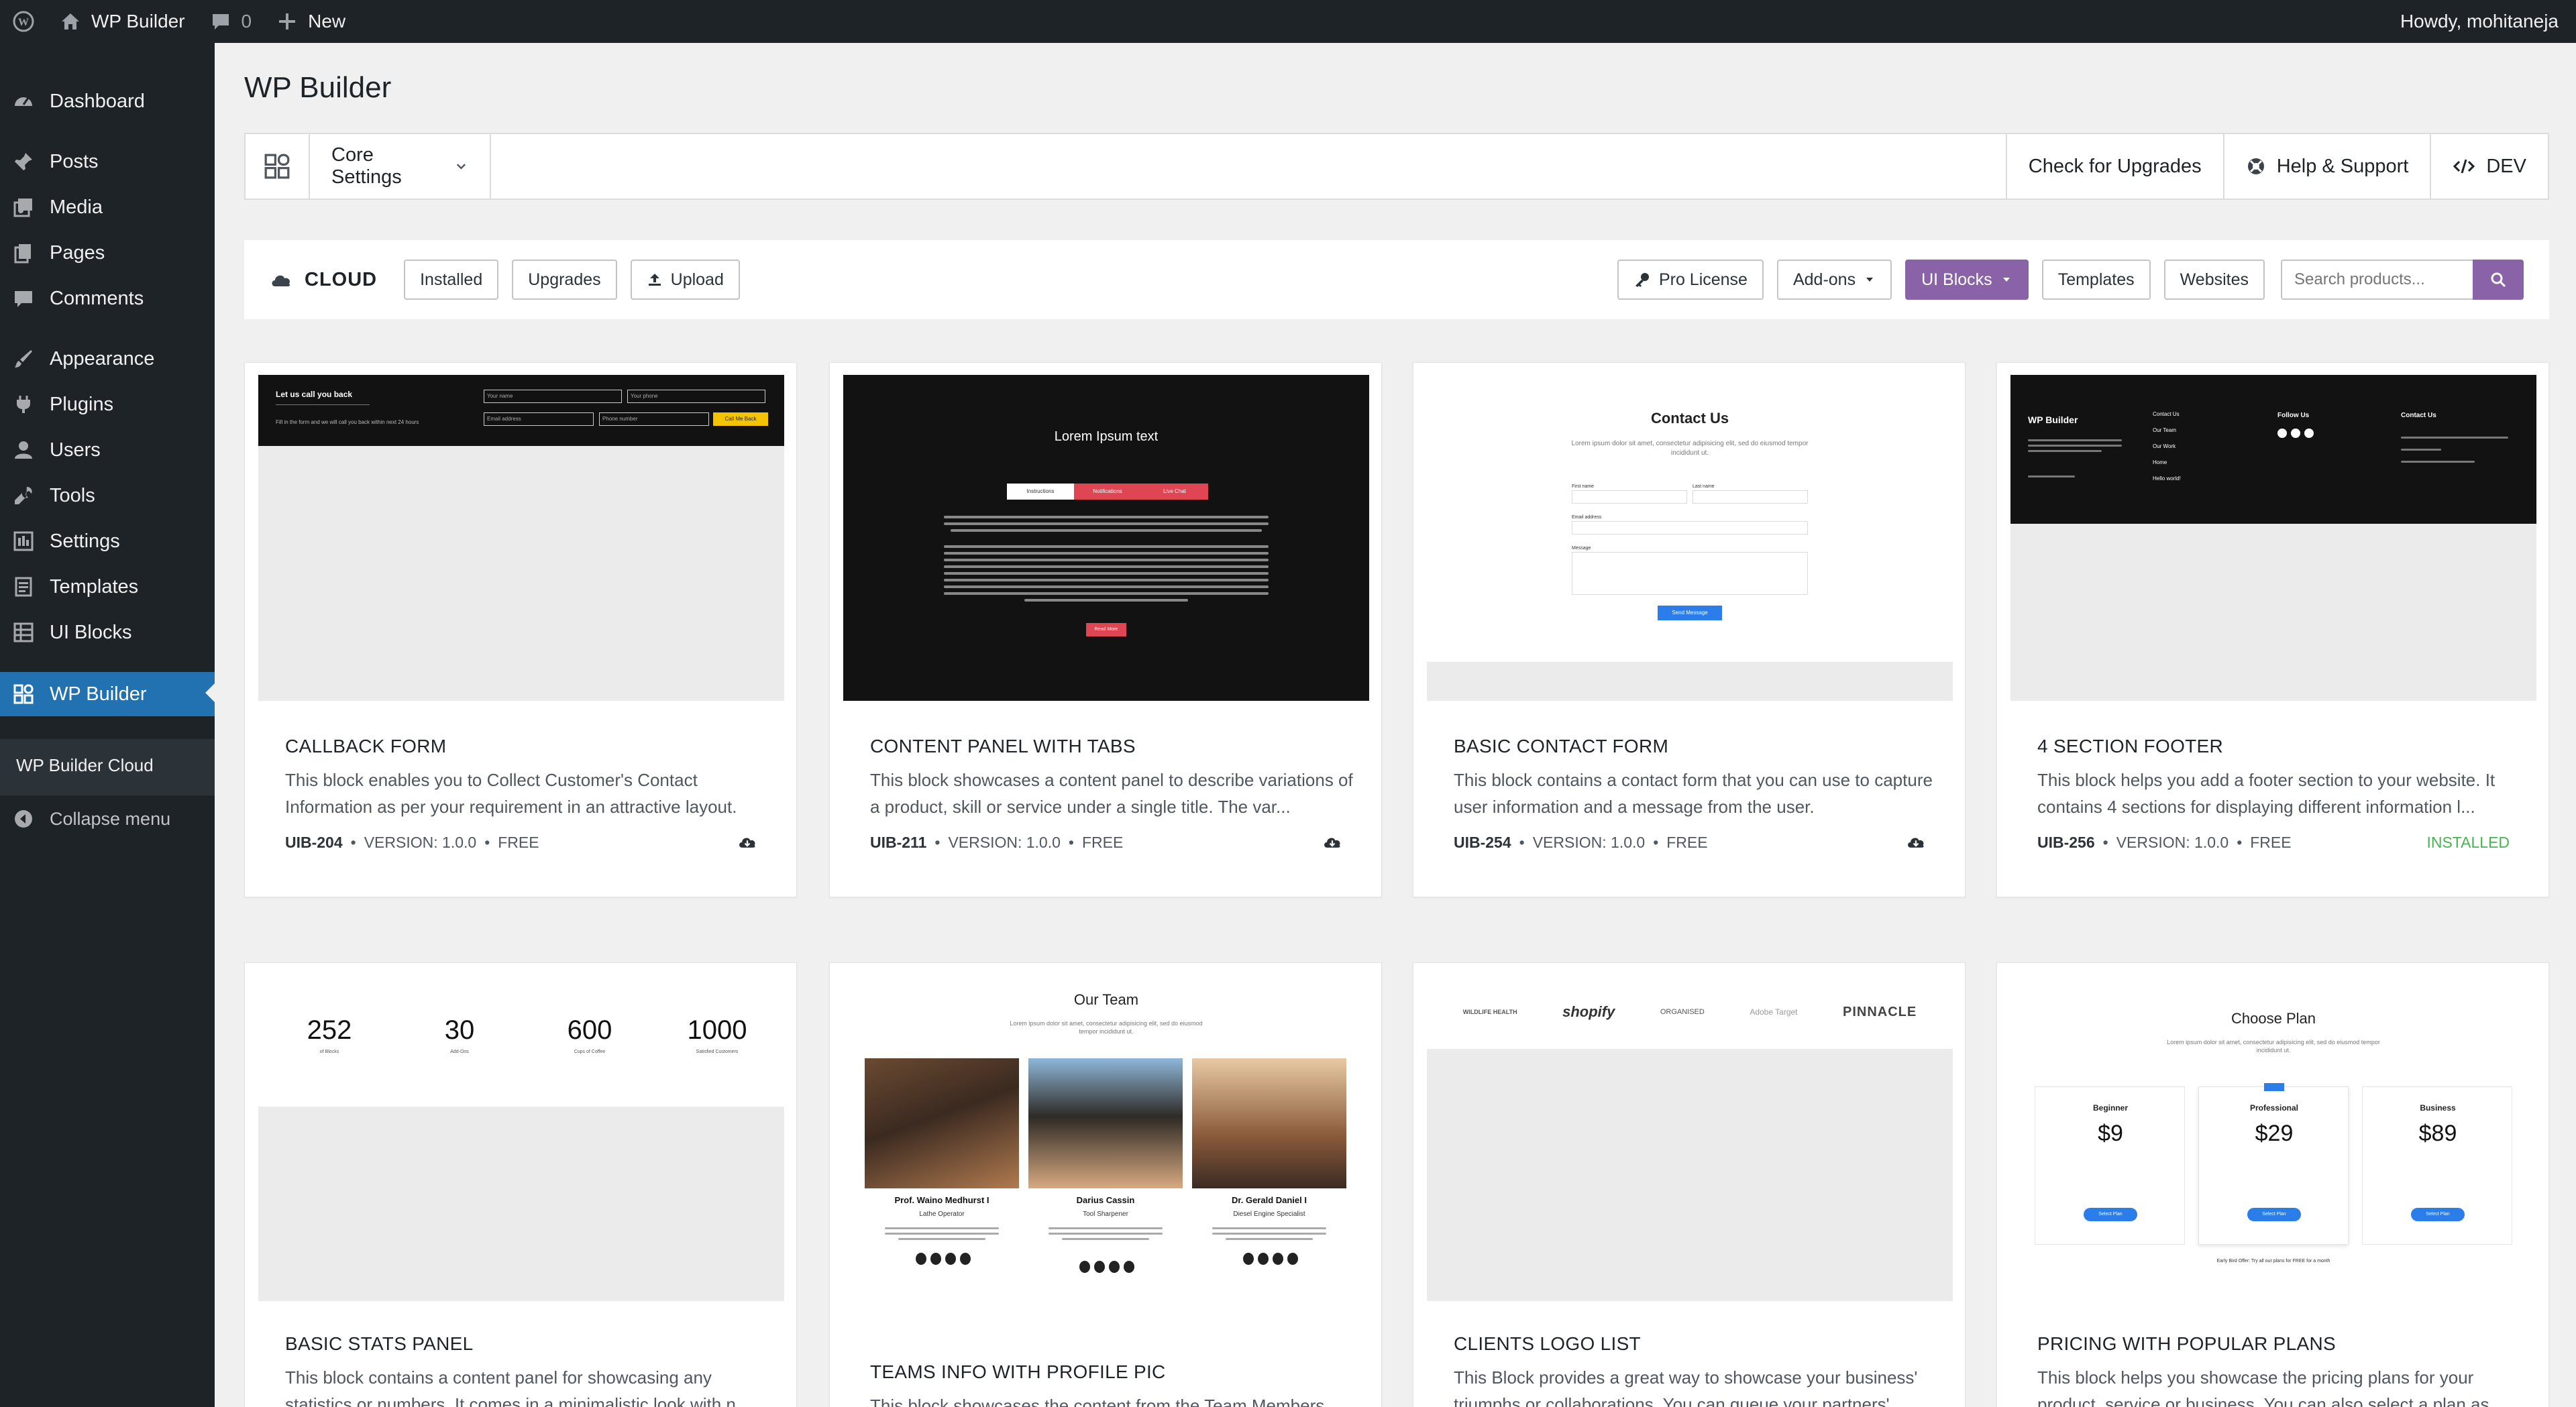  Describe the element at coordinates (23, 495) in the screenshot. I see `wrench-icon` at that location.